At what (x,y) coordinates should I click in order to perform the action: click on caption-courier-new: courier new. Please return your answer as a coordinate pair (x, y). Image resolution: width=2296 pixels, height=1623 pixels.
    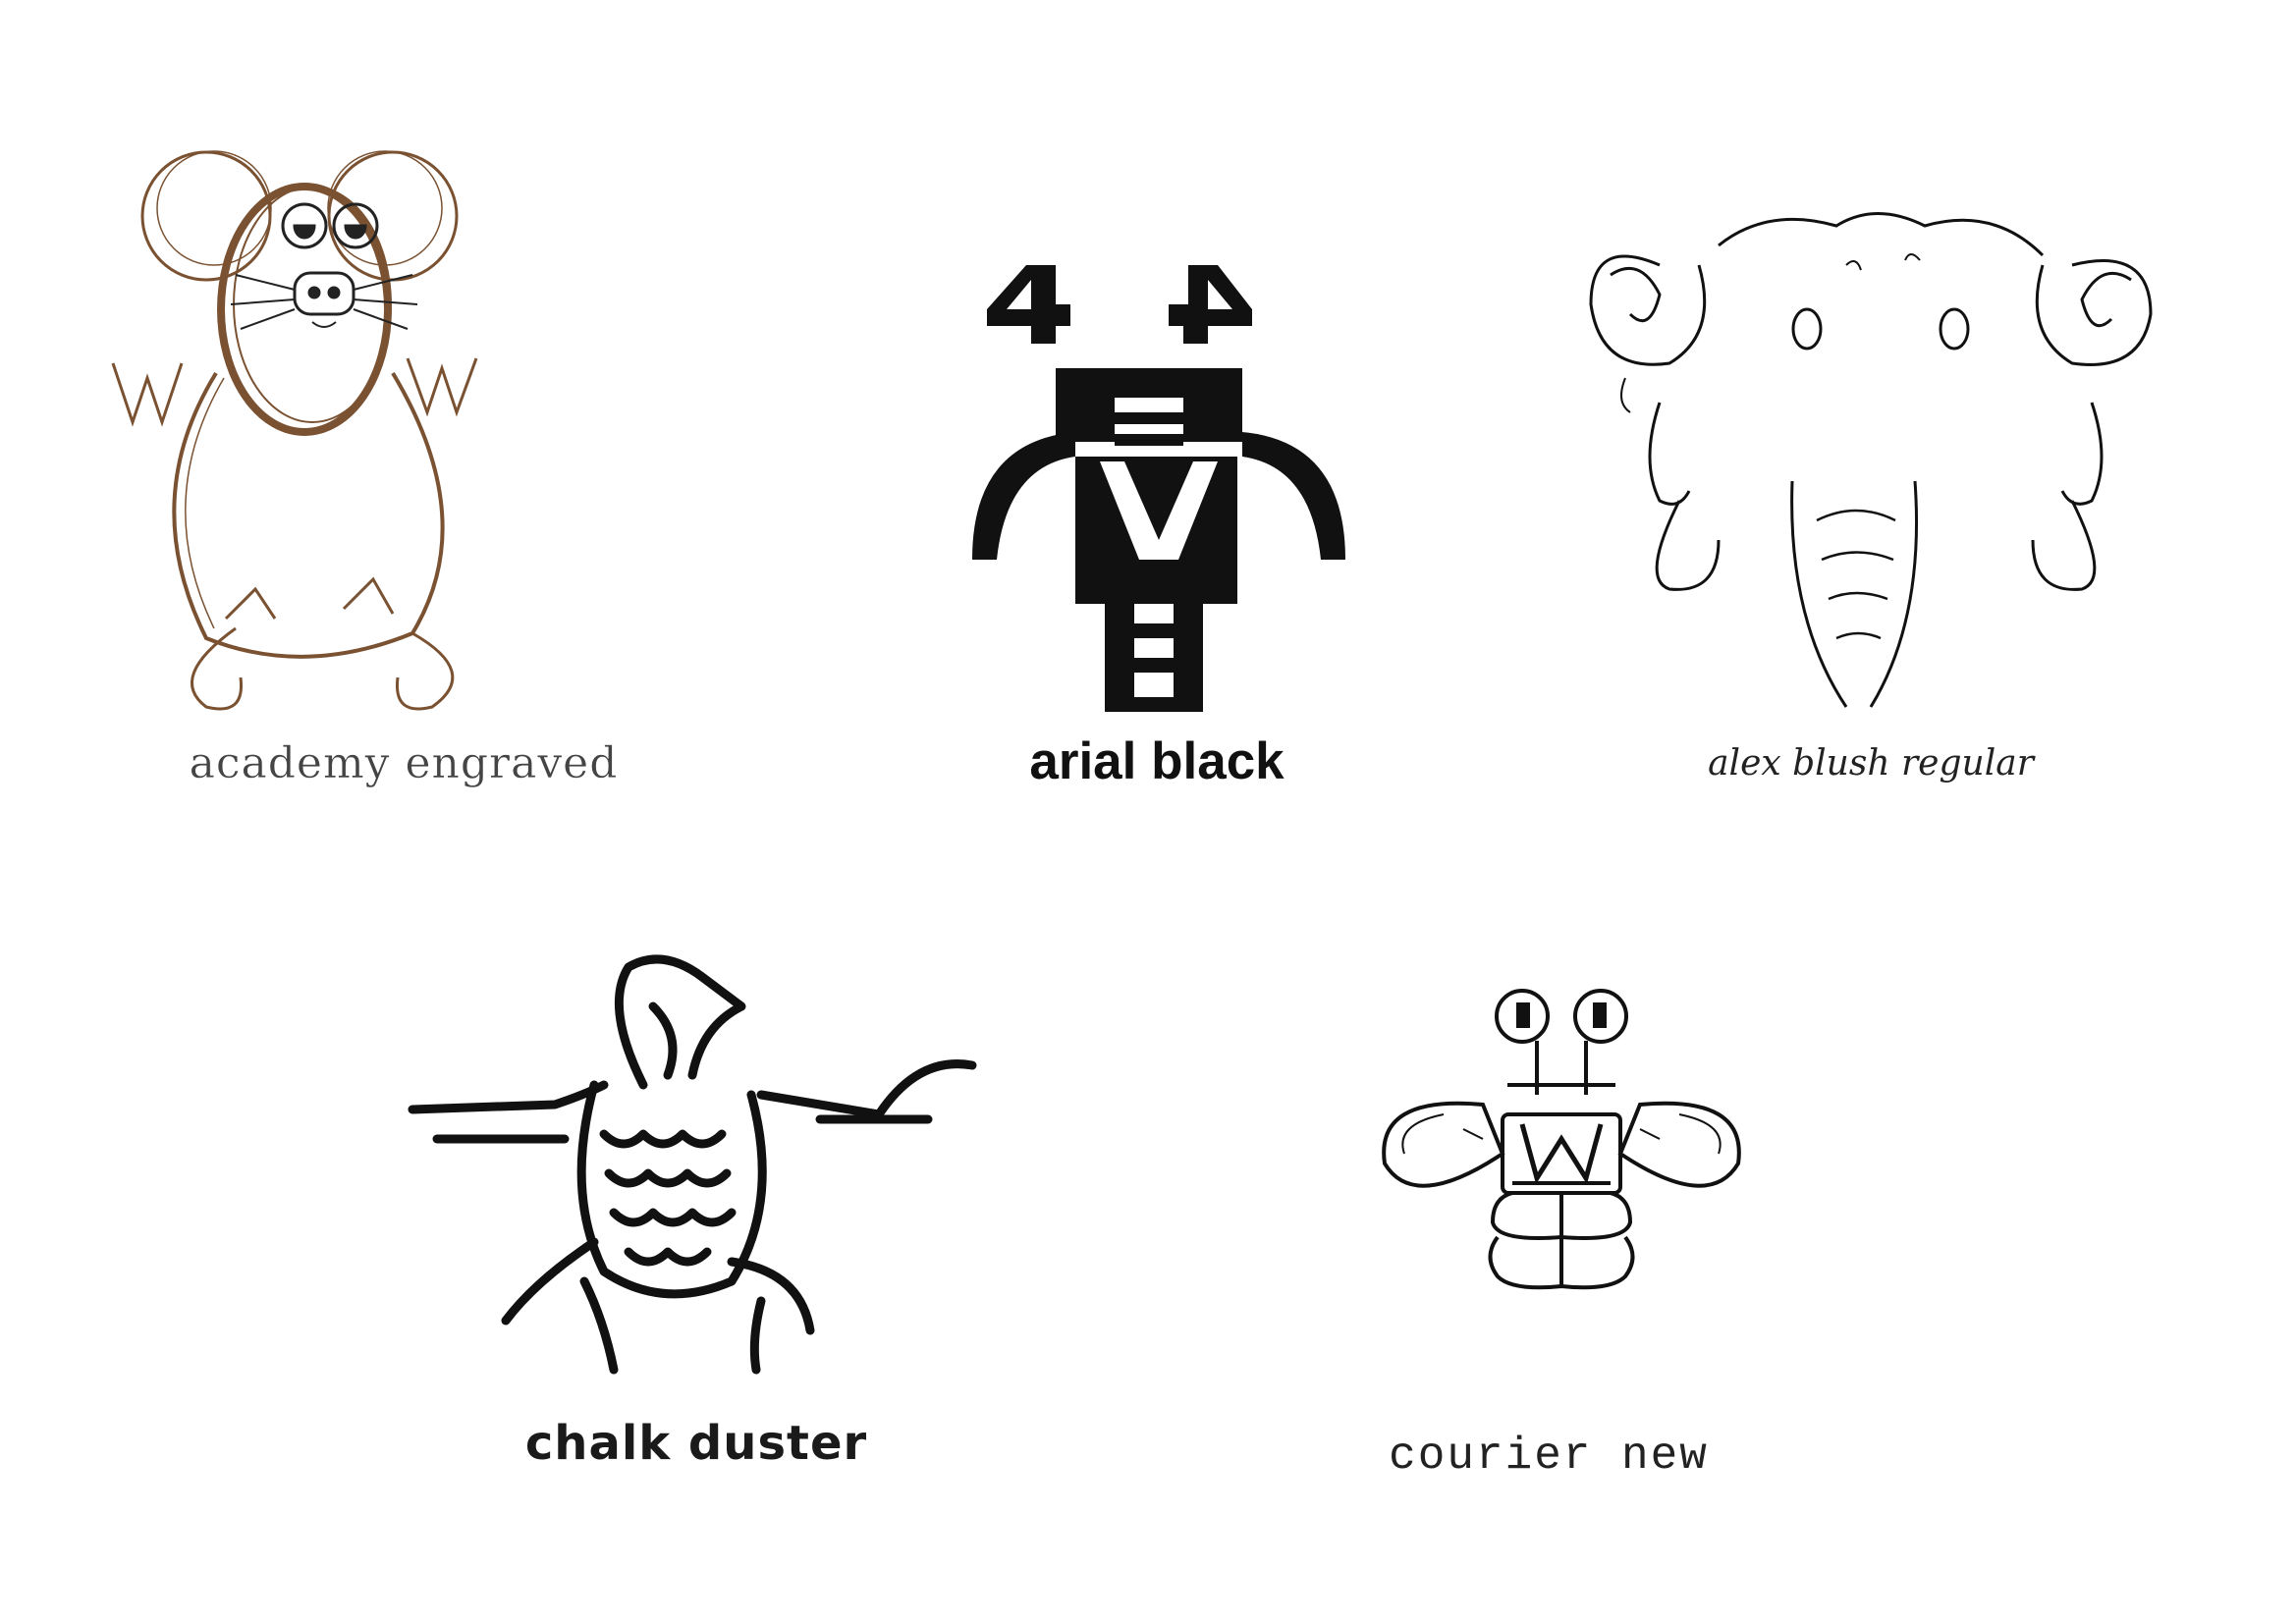
    Looking at the image, I should click on (1549, 1456).